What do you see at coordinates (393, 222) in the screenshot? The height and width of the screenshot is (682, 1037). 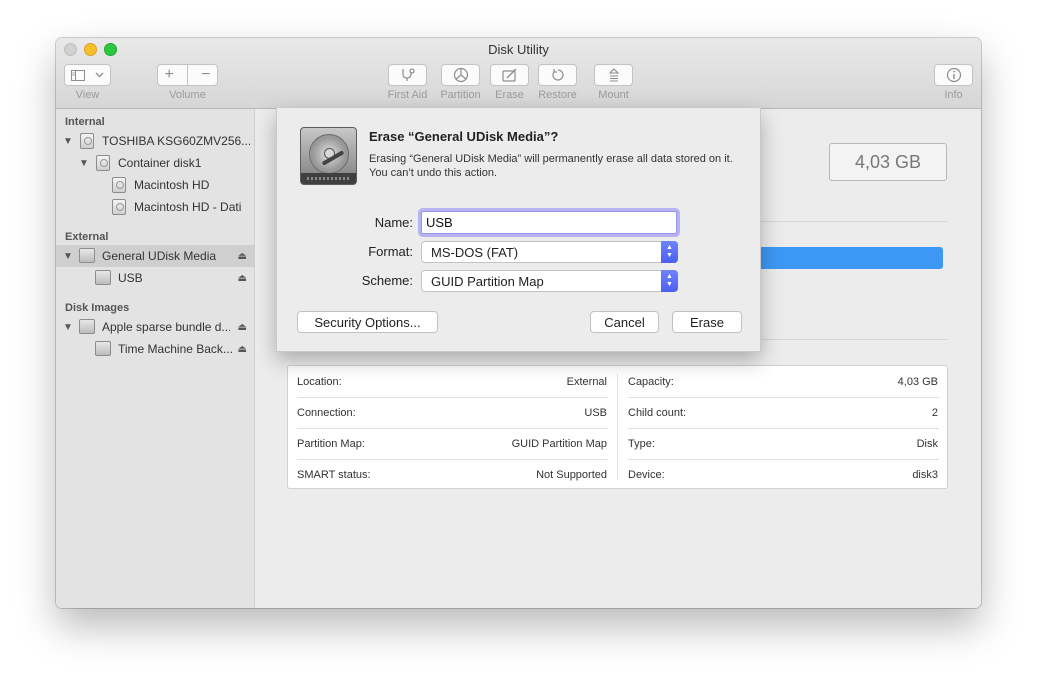 I see `name-label: Name:` at bounding box center [393, 222].